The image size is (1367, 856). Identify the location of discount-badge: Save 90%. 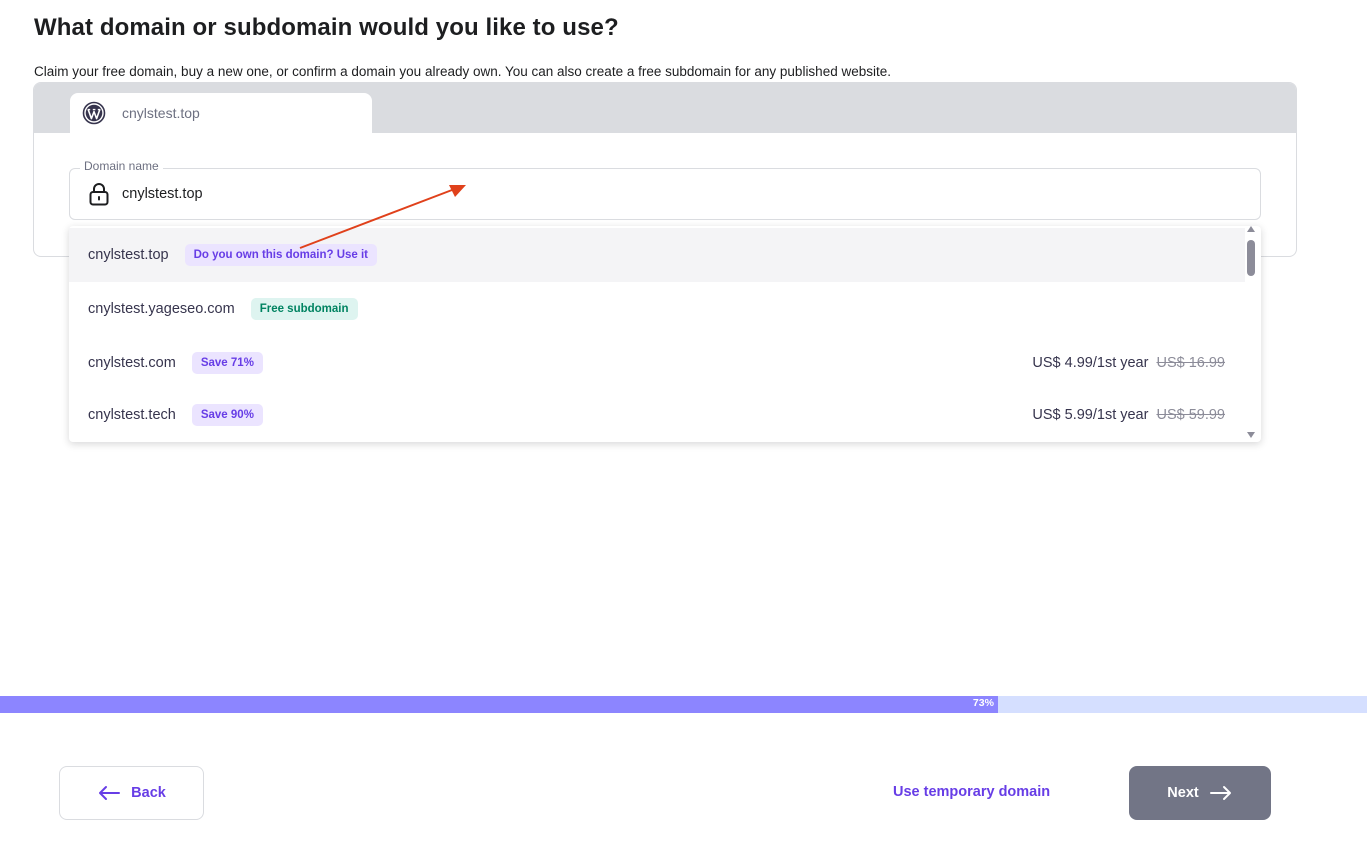
(227, 415).